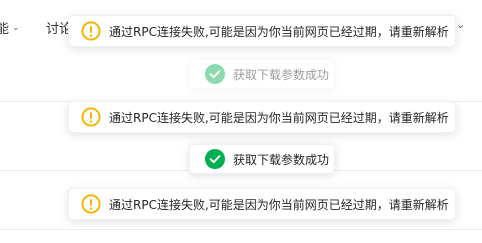 This screenshot has height=243, width=482. I want to click on divider, so click(241, 229).